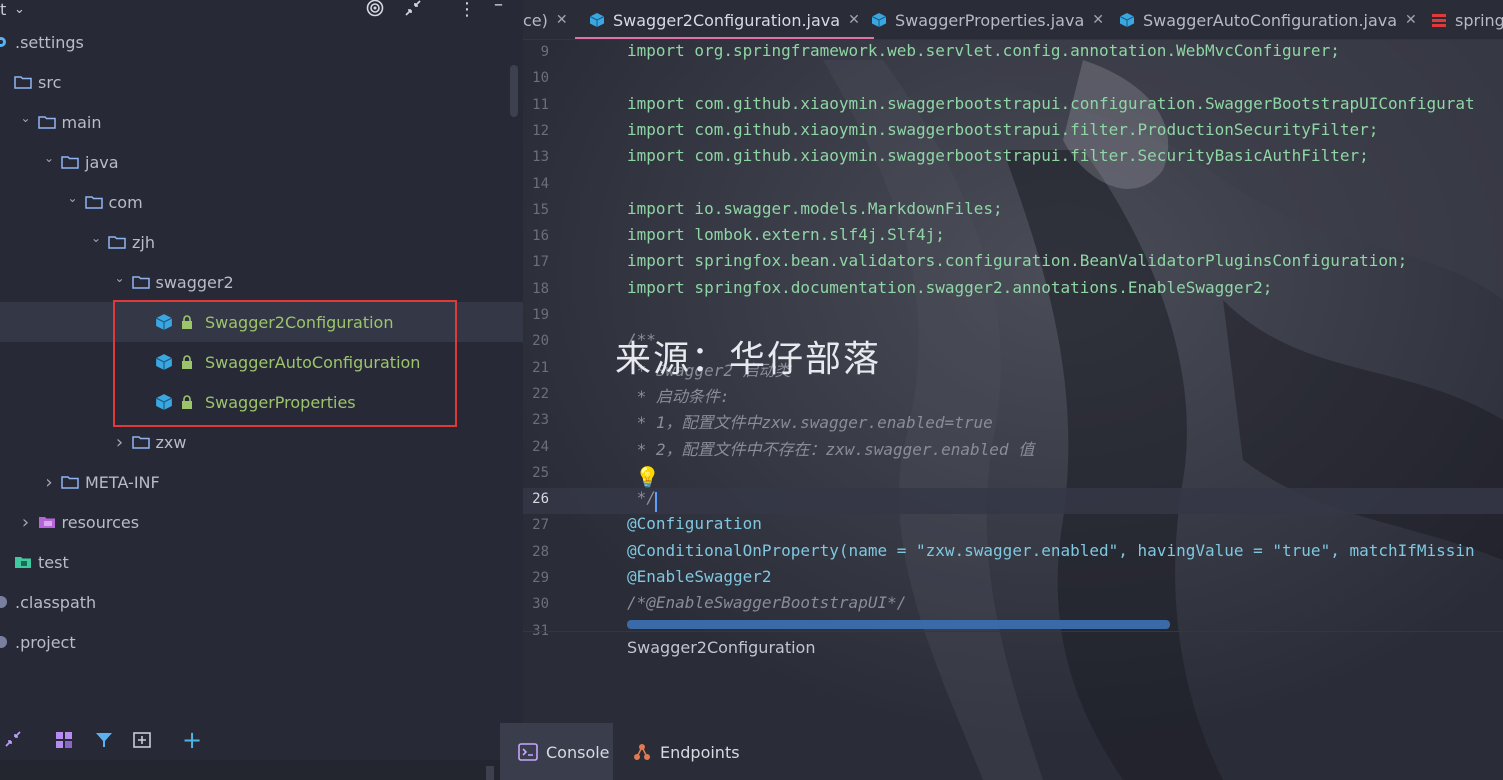 This screenshot has height=780, width=1503. I want to click on lightbulb-icon: 💡, so click(647, 477).